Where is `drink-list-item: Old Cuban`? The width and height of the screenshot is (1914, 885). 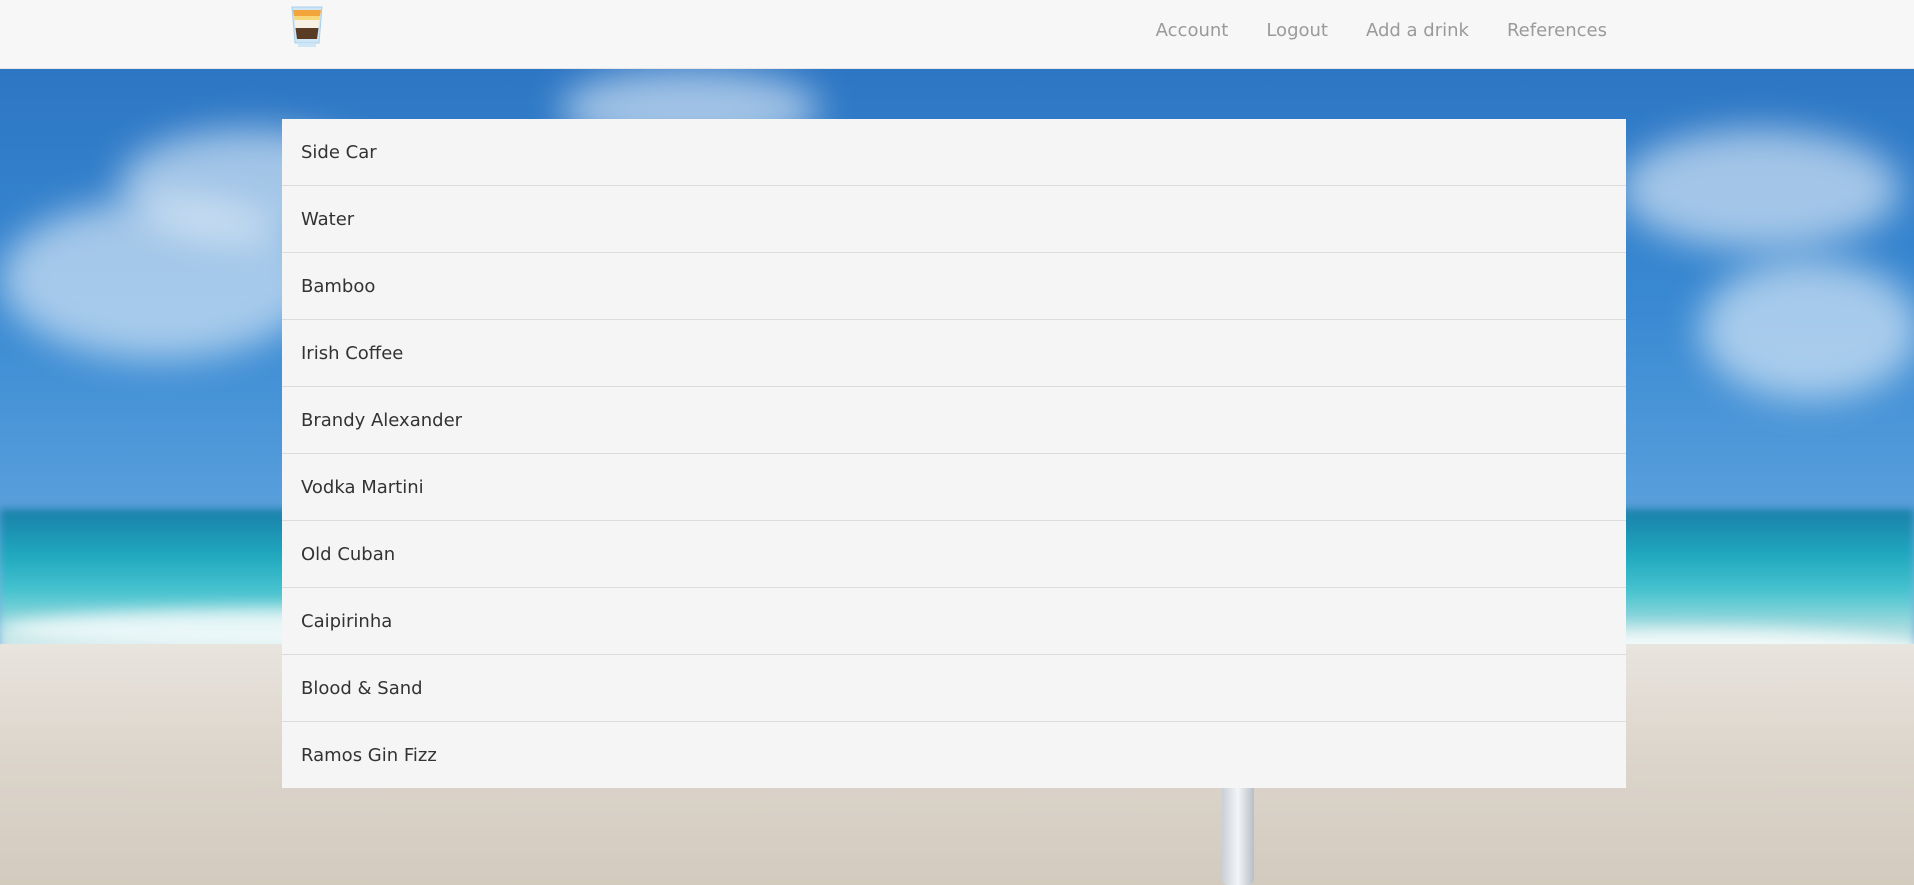
drink-list-item: Old Cuban is located at coordinates (954, 554).